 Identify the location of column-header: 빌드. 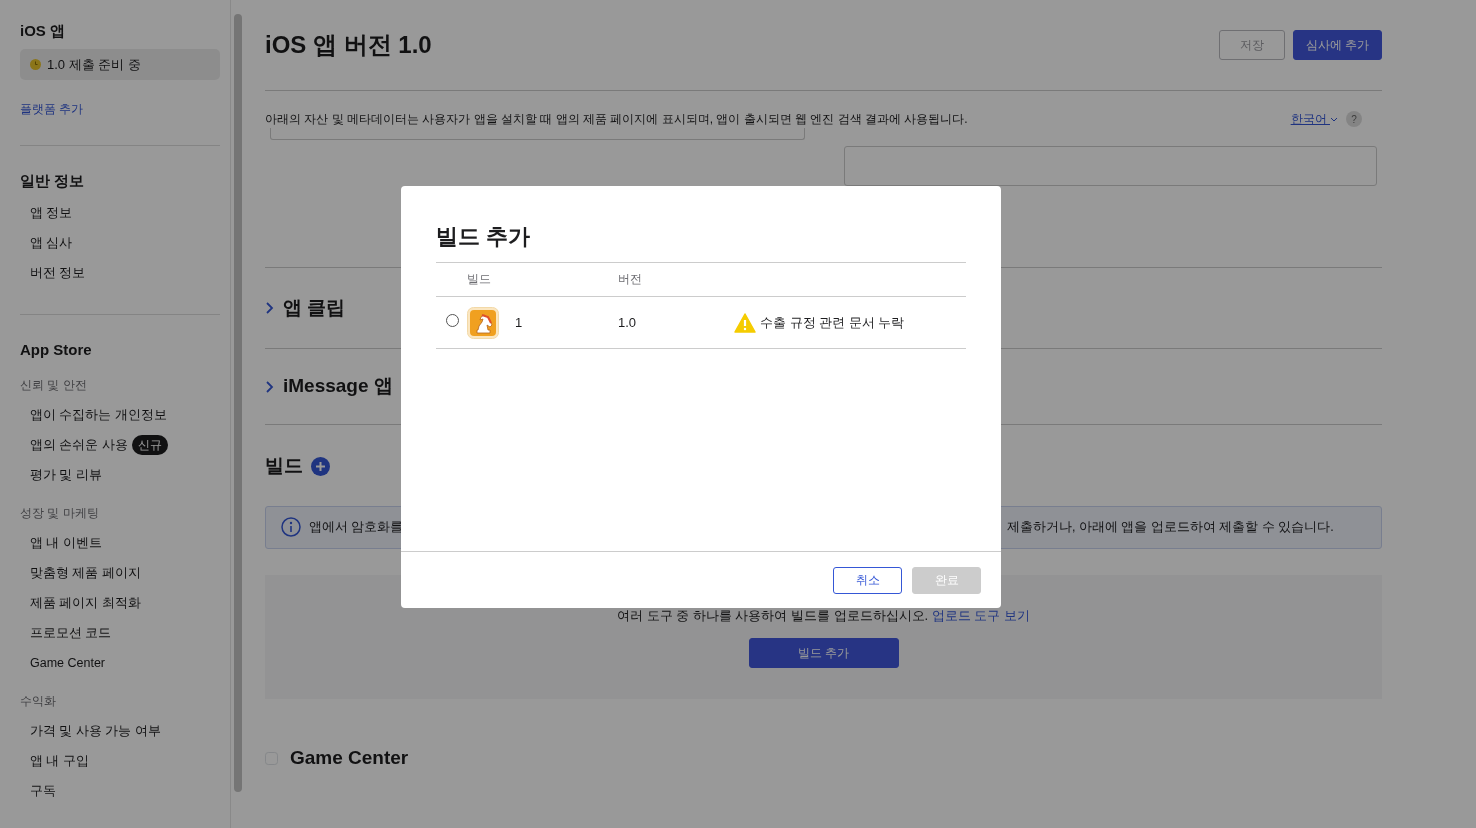
(479, 279).